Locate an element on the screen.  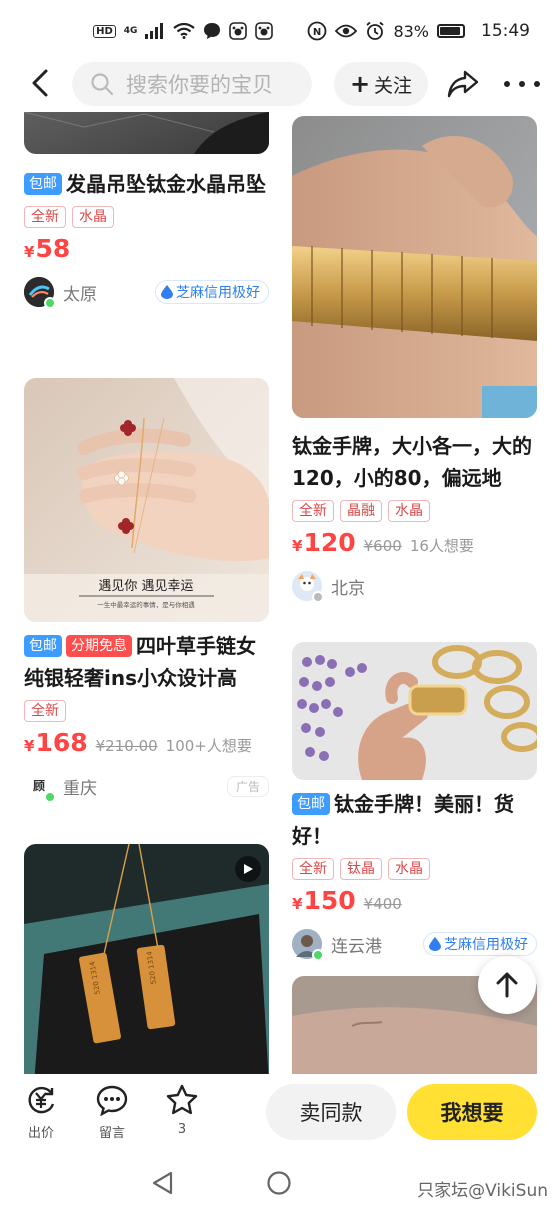
price: ¥58 is located at coordinates (47, 248).